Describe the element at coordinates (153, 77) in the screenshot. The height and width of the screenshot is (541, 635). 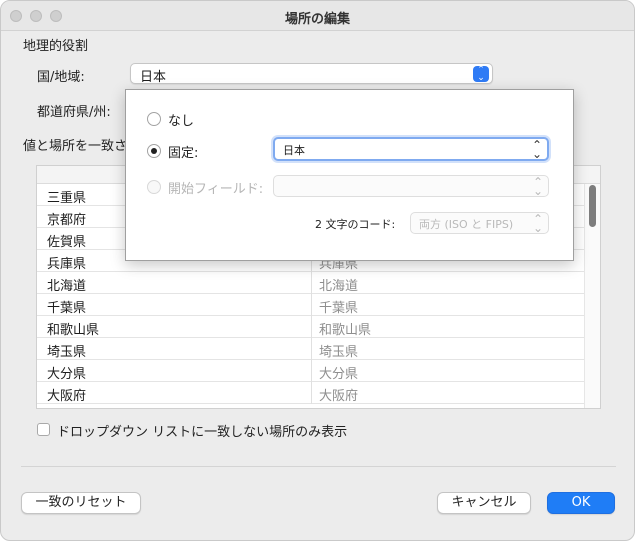
I see `country-select-value: 日本` at that location.